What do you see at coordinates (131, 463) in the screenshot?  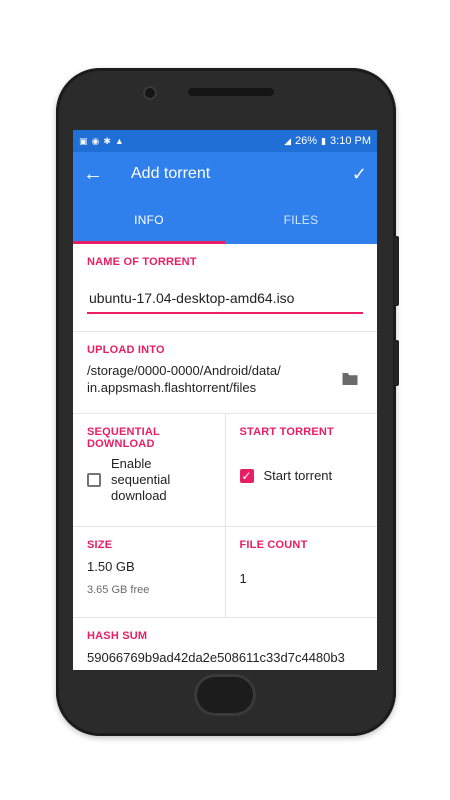 I see `sequential-option-line1: Enable` at bounding box center [131, 463].